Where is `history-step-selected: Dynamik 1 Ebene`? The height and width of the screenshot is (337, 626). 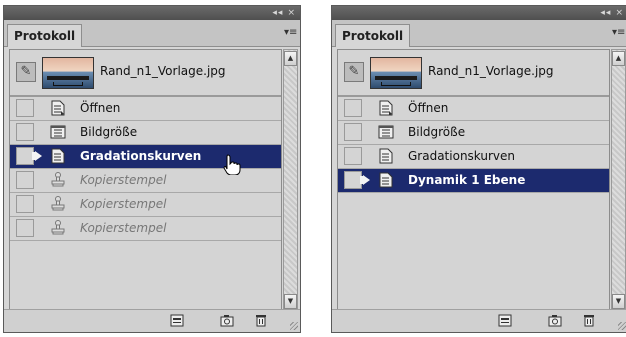
history-step-selected: Dynamik 1 Ebene is located at coordinates (473, 181).